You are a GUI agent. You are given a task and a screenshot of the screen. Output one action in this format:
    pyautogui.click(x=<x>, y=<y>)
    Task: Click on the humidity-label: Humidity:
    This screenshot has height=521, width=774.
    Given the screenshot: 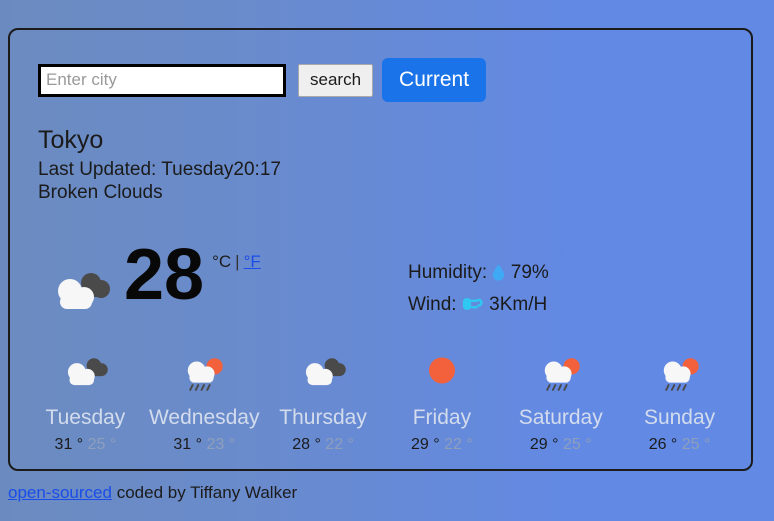 What is the action you would take?
    pyautogui.click(x=448, y=272)
    